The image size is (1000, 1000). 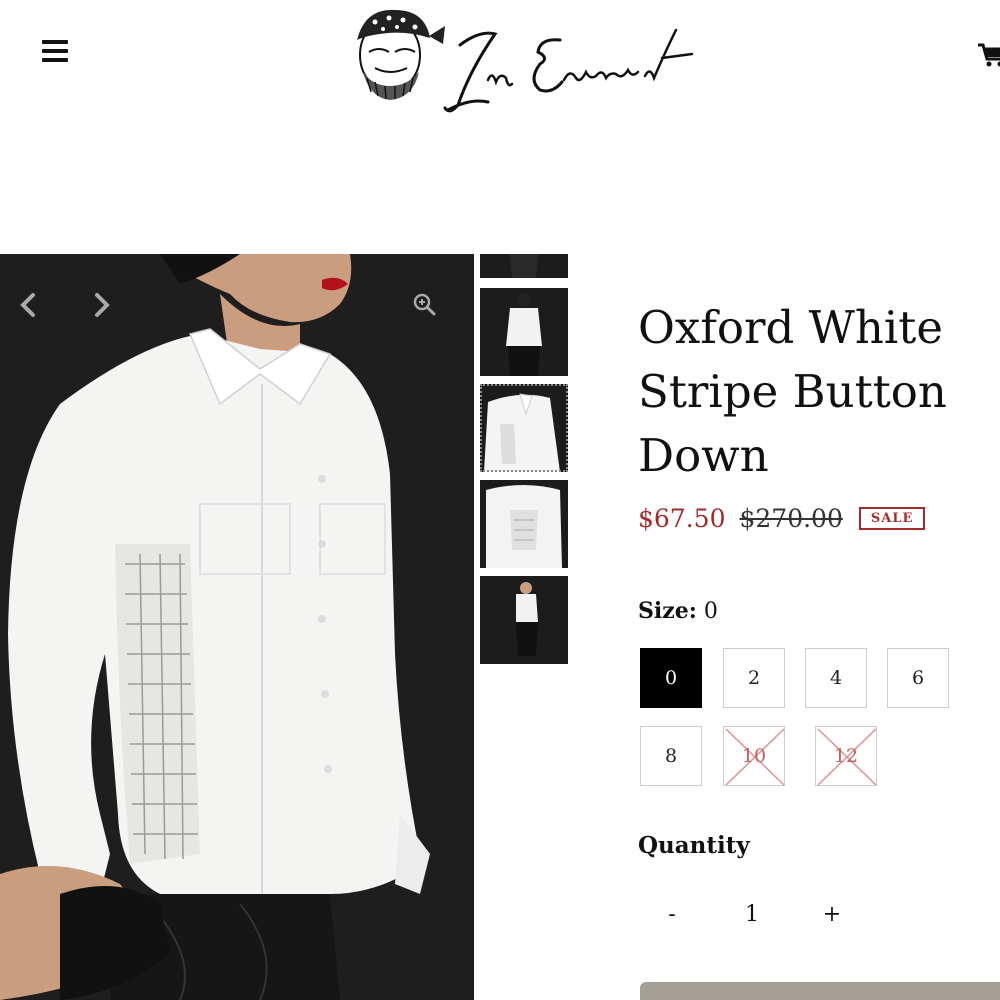 I want to click on brand-logo, so click(x=520, y=60).